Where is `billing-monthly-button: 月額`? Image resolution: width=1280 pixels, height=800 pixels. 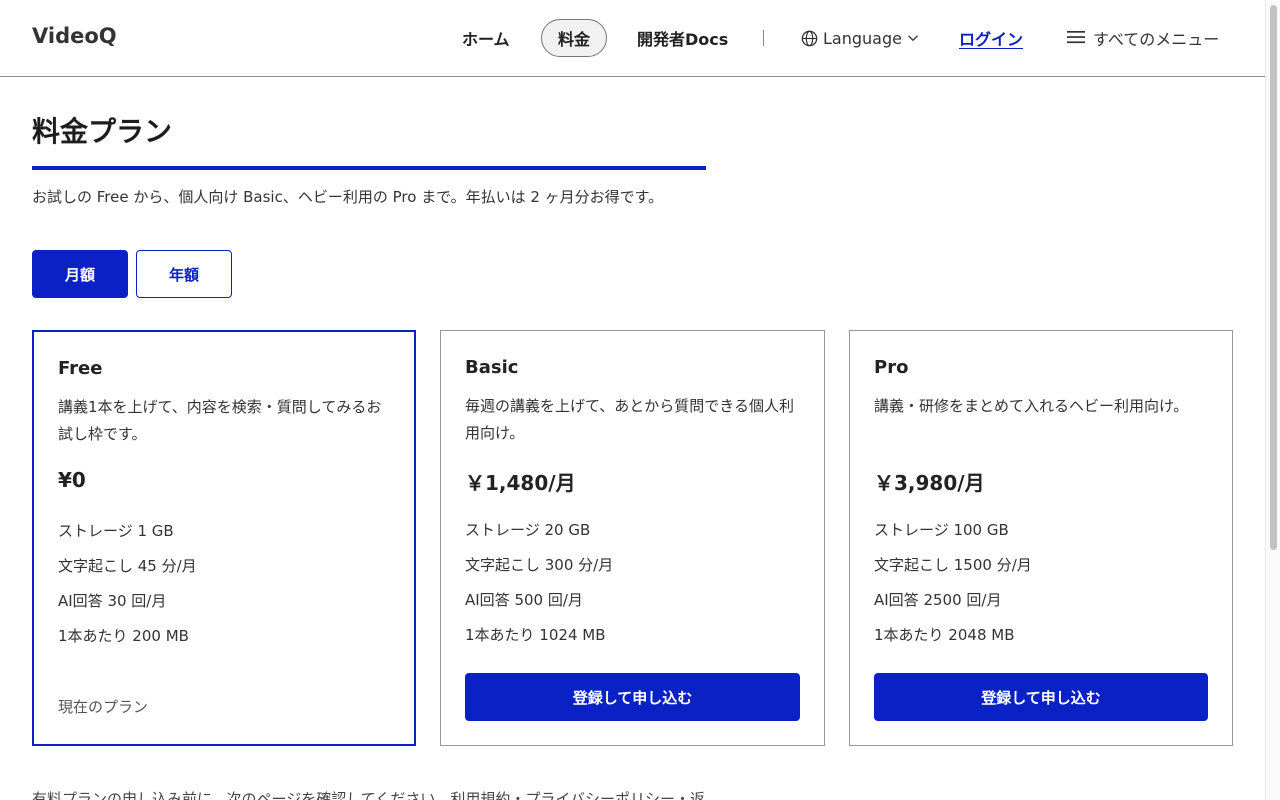 billing-monthly-button: 月額 is located at coordinates (80, 274).